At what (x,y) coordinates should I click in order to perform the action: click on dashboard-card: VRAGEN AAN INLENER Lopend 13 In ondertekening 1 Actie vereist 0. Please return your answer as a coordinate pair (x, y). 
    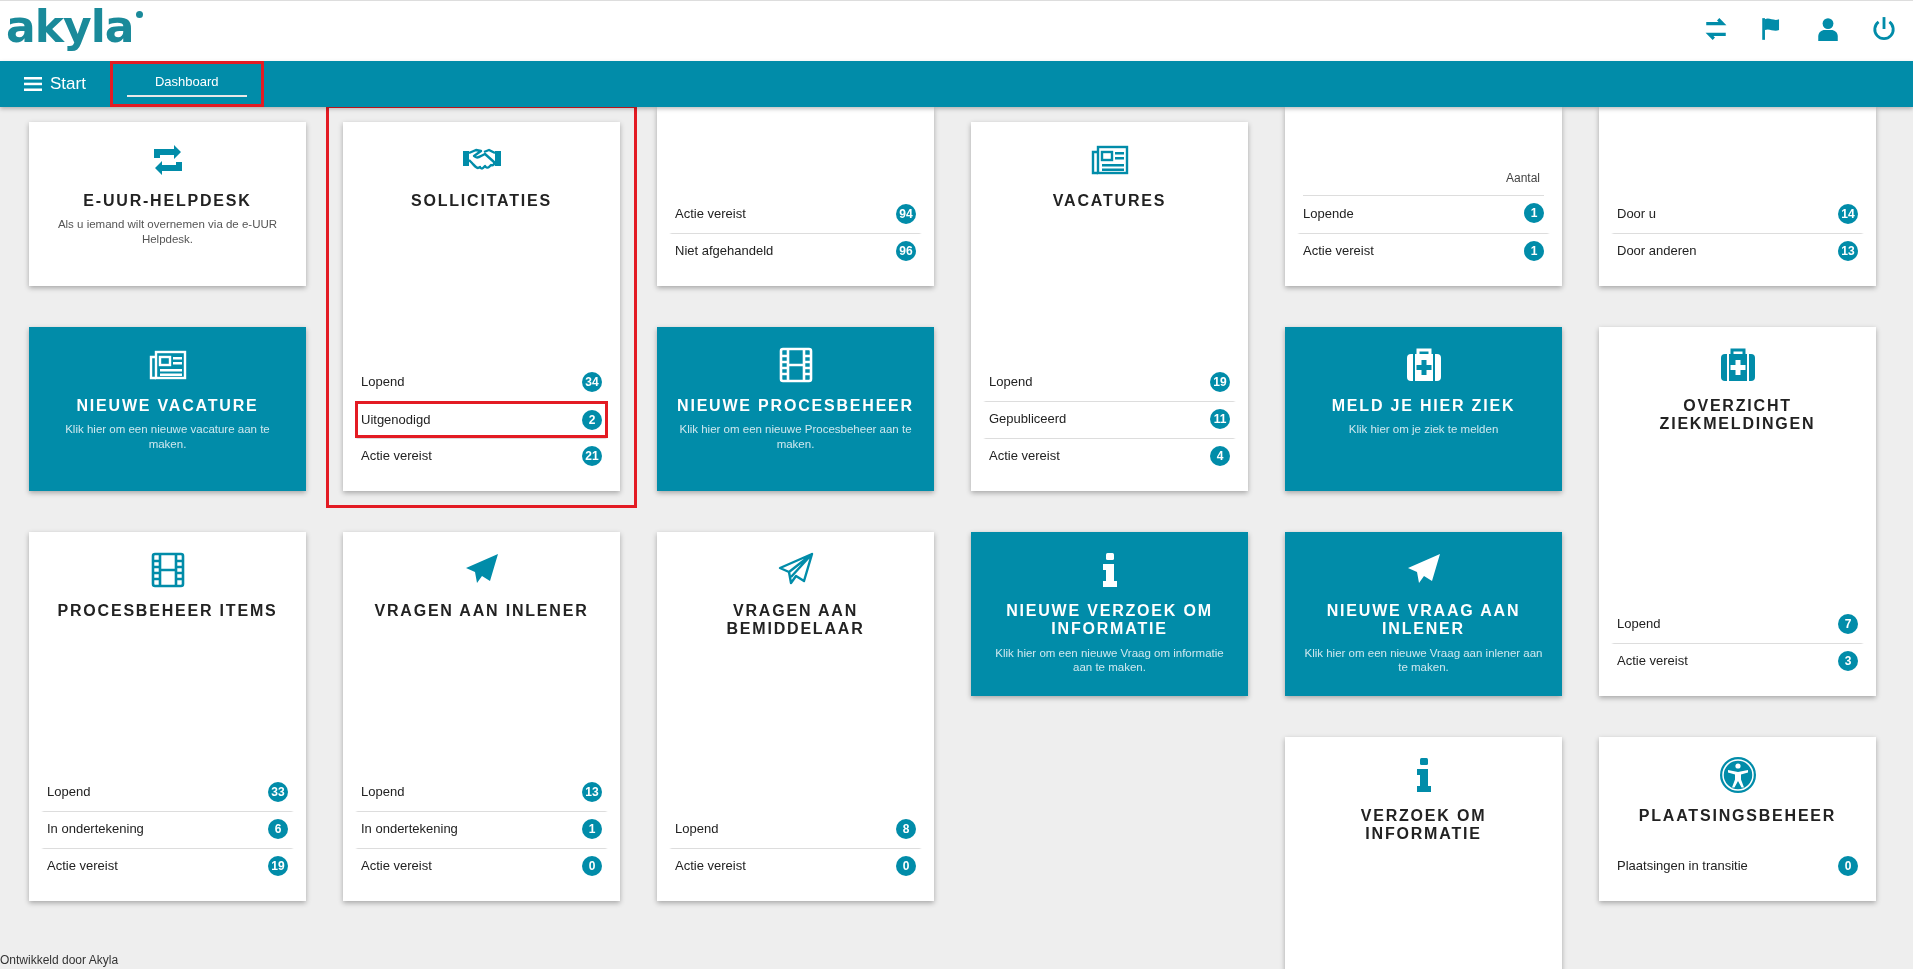
    Looking at the image, I should click on (481, 716).